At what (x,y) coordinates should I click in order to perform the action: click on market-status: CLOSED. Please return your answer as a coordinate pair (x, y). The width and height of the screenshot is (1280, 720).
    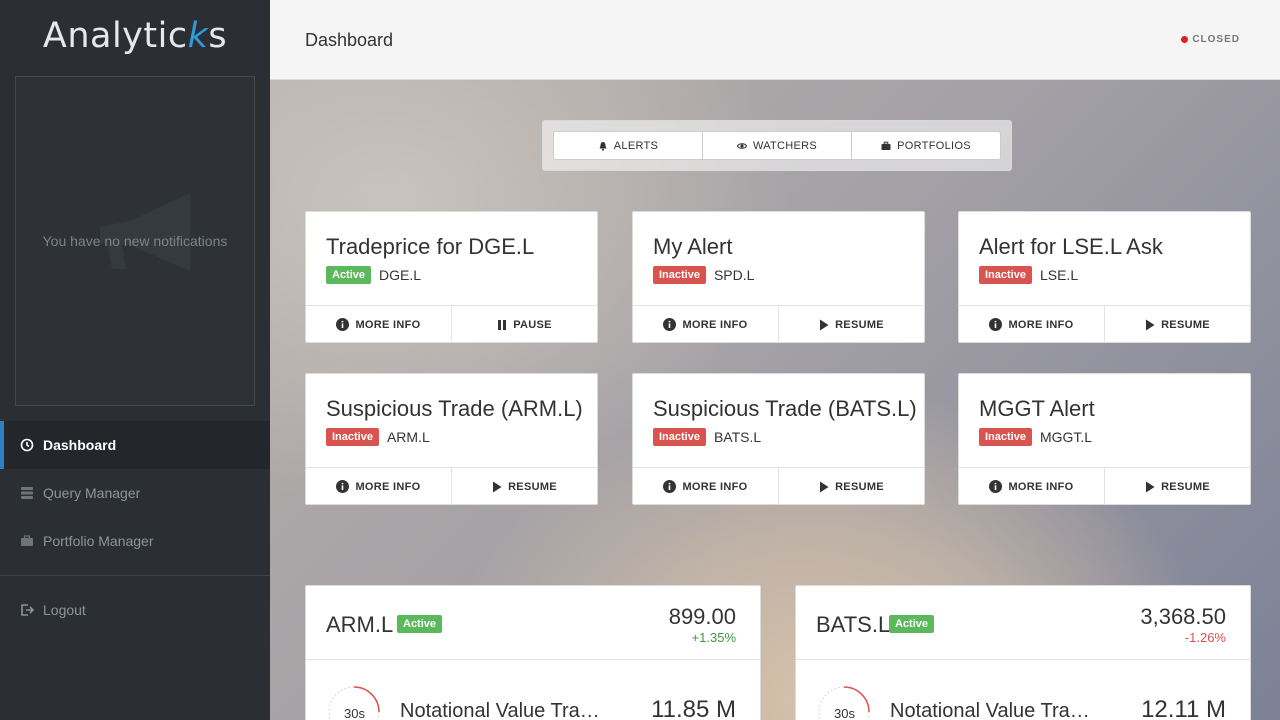
    Looking at the image, I should click on (1210, 39).